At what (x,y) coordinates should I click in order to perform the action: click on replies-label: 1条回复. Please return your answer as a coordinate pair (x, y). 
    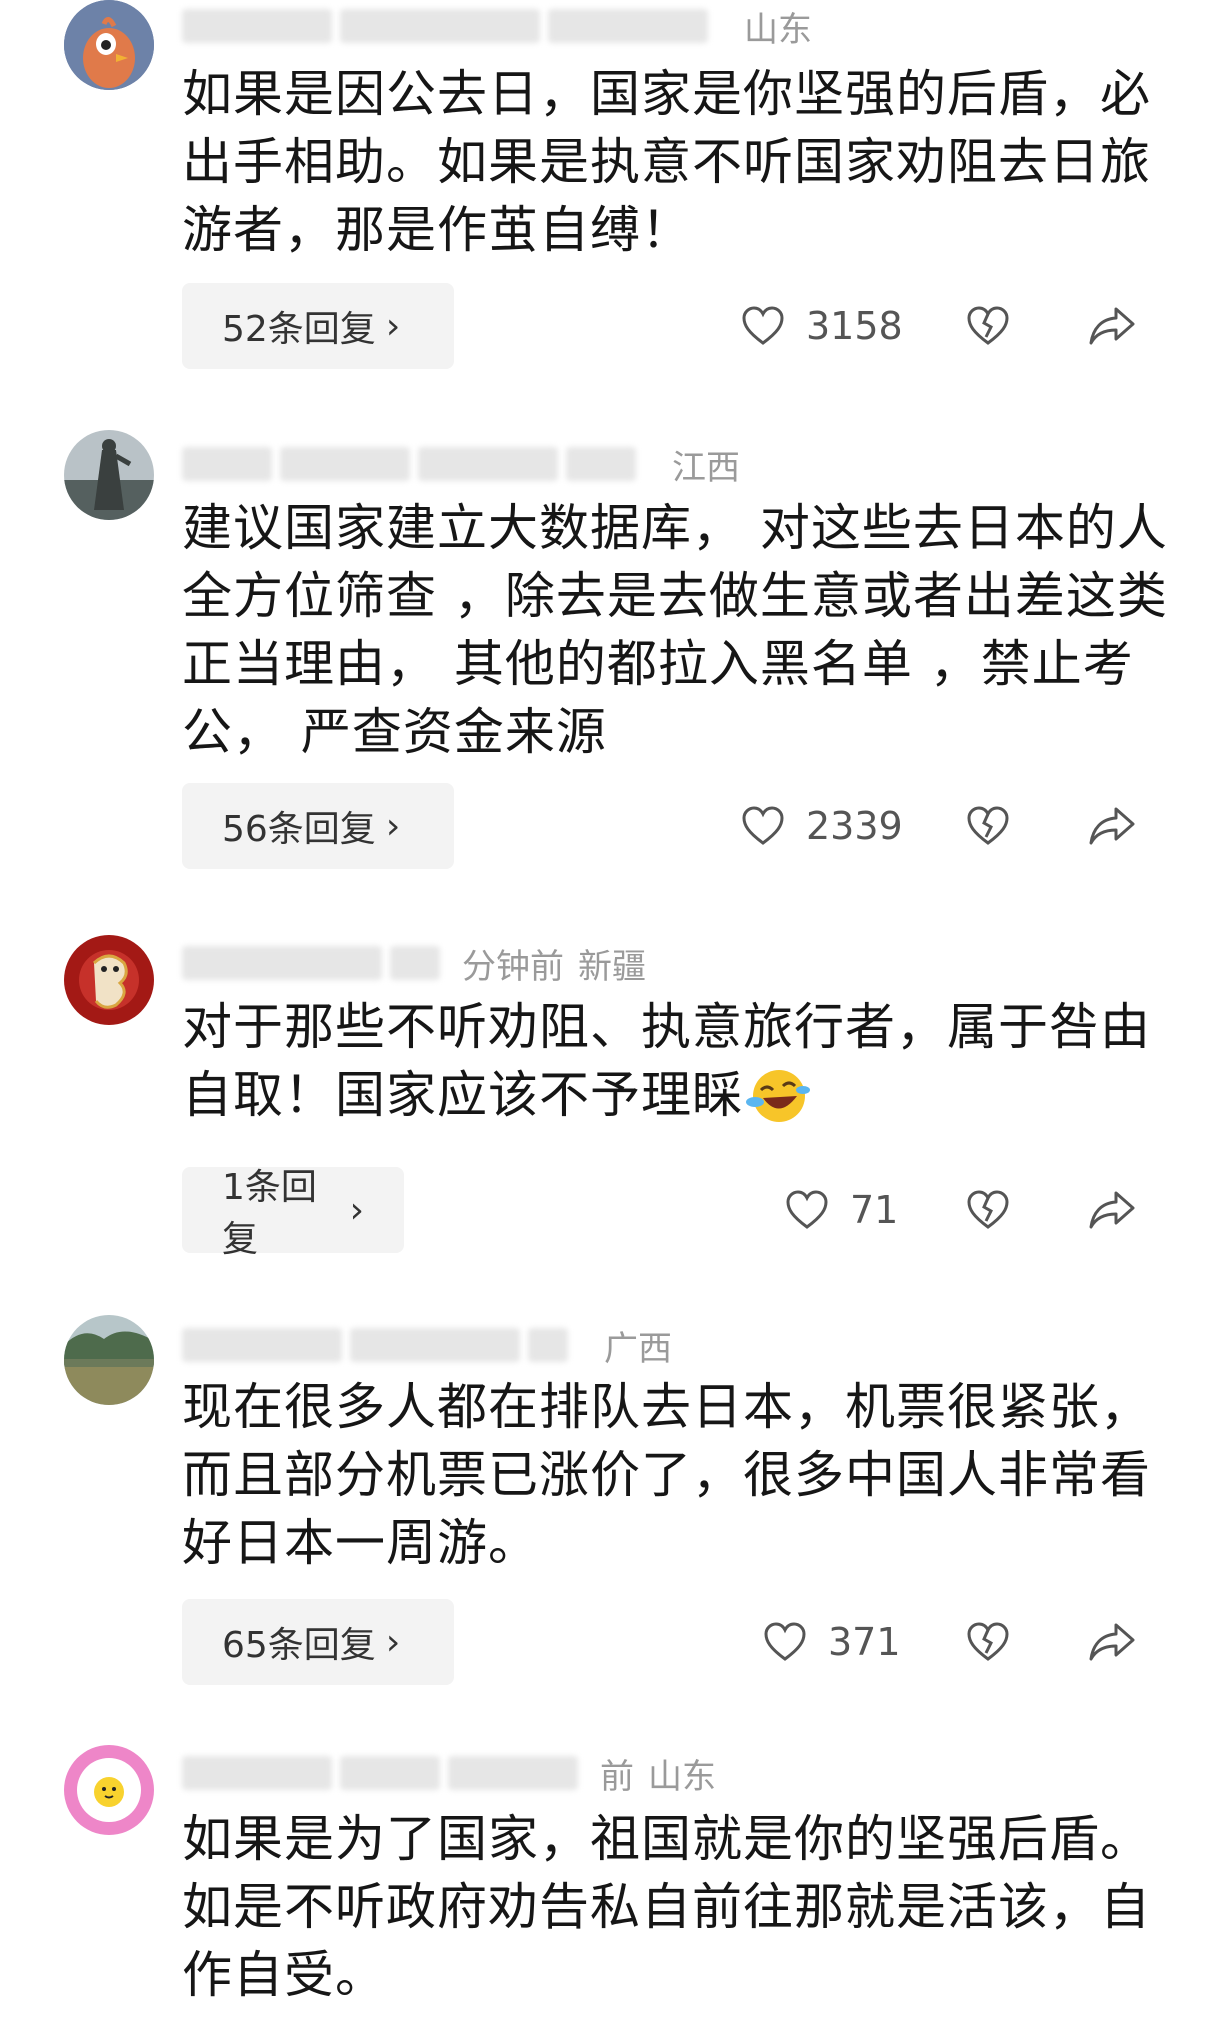
    Looking at the image, I should click on (269, 1213).